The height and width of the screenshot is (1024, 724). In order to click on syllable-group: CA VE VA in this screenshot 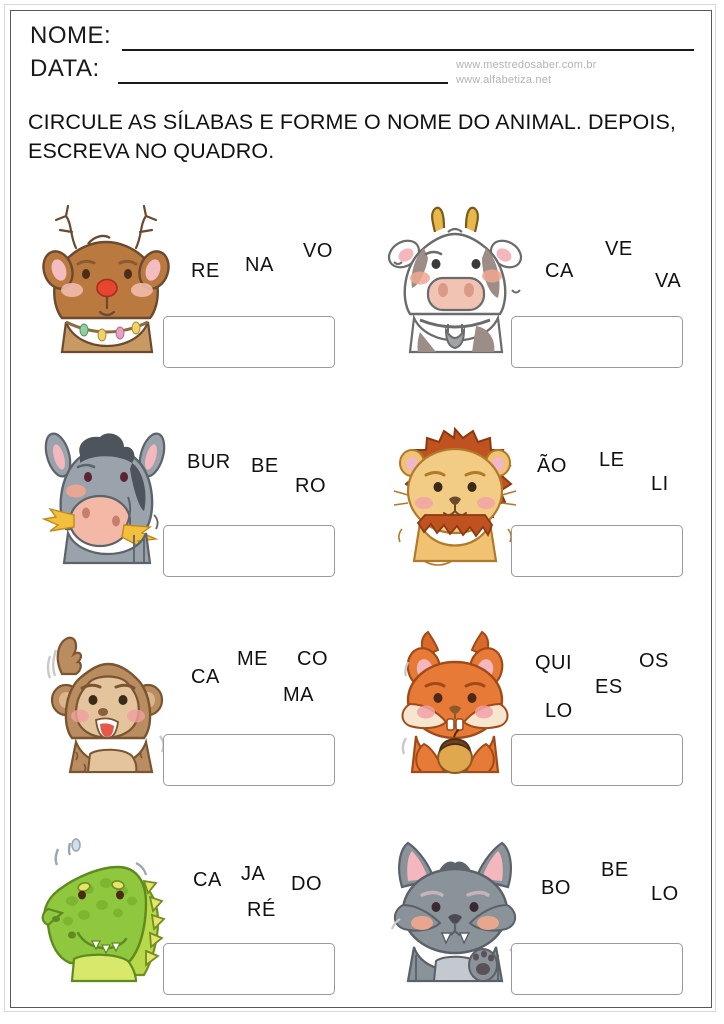, I will do `click(618, 254)`.